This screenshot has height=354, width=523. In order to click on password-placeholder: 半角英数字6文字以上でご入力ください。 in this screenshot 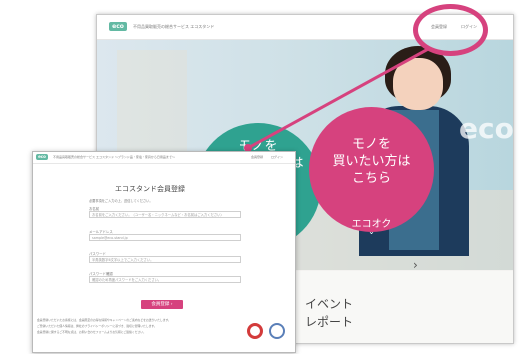, I will do `click(123, 260)`.